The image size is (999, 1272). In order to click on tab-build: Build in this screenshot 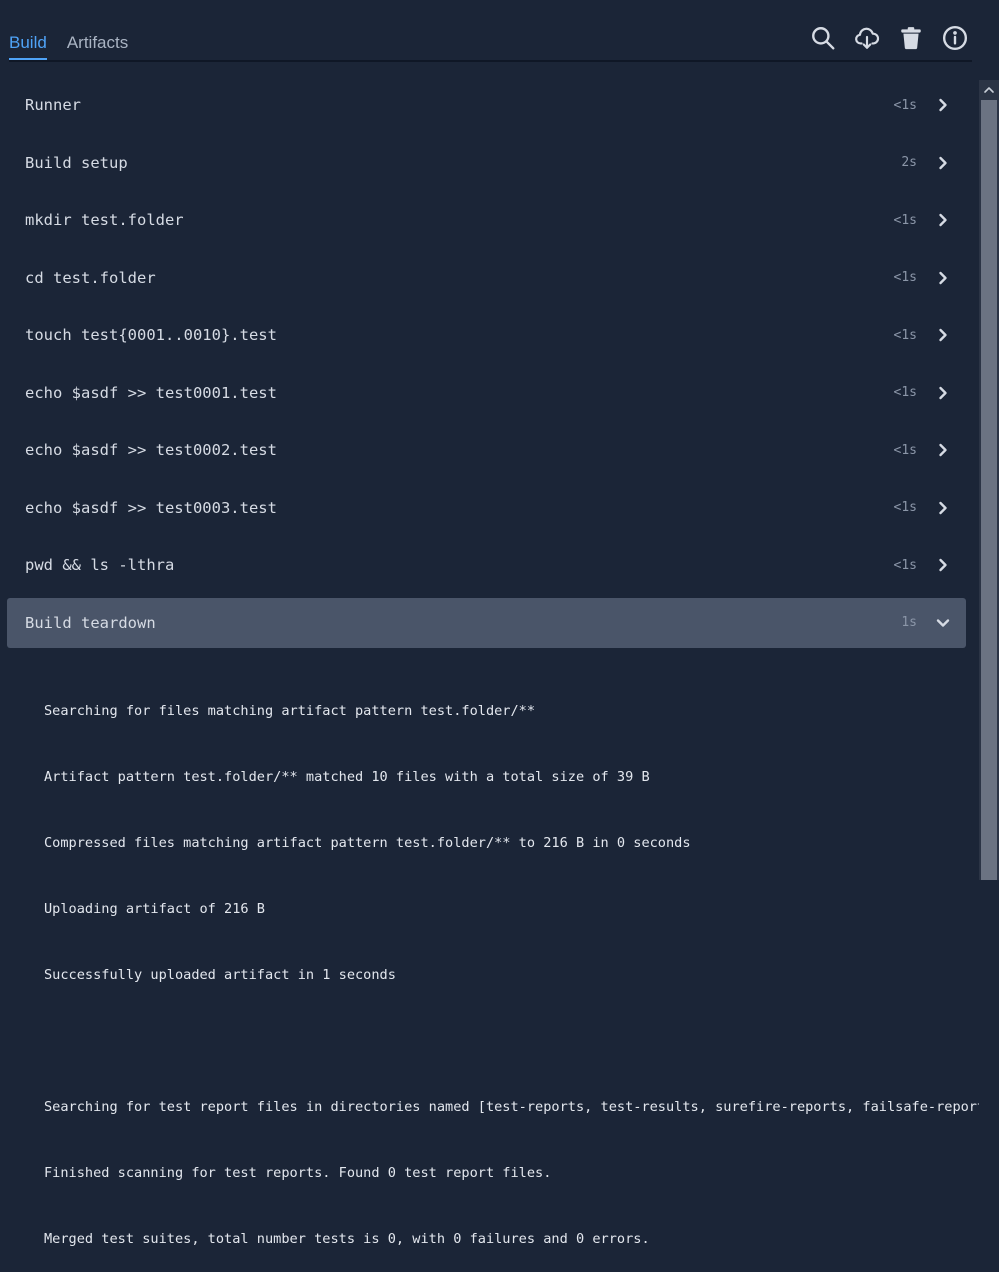, I will do `click(28, 47)`.